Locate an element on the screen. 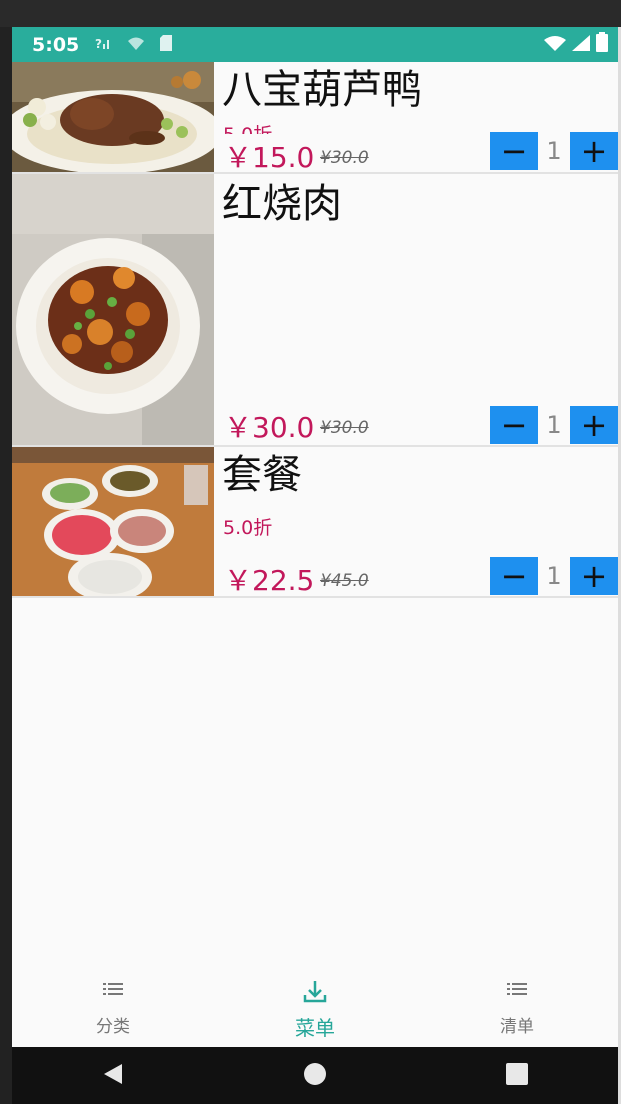  wifi-icon is located at coordinates (555, 45).